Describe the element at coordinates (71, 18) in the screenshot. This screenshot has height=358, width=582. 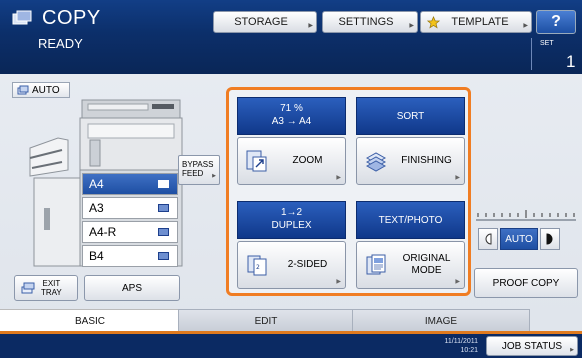
I see `page-title: COPY` at that location.